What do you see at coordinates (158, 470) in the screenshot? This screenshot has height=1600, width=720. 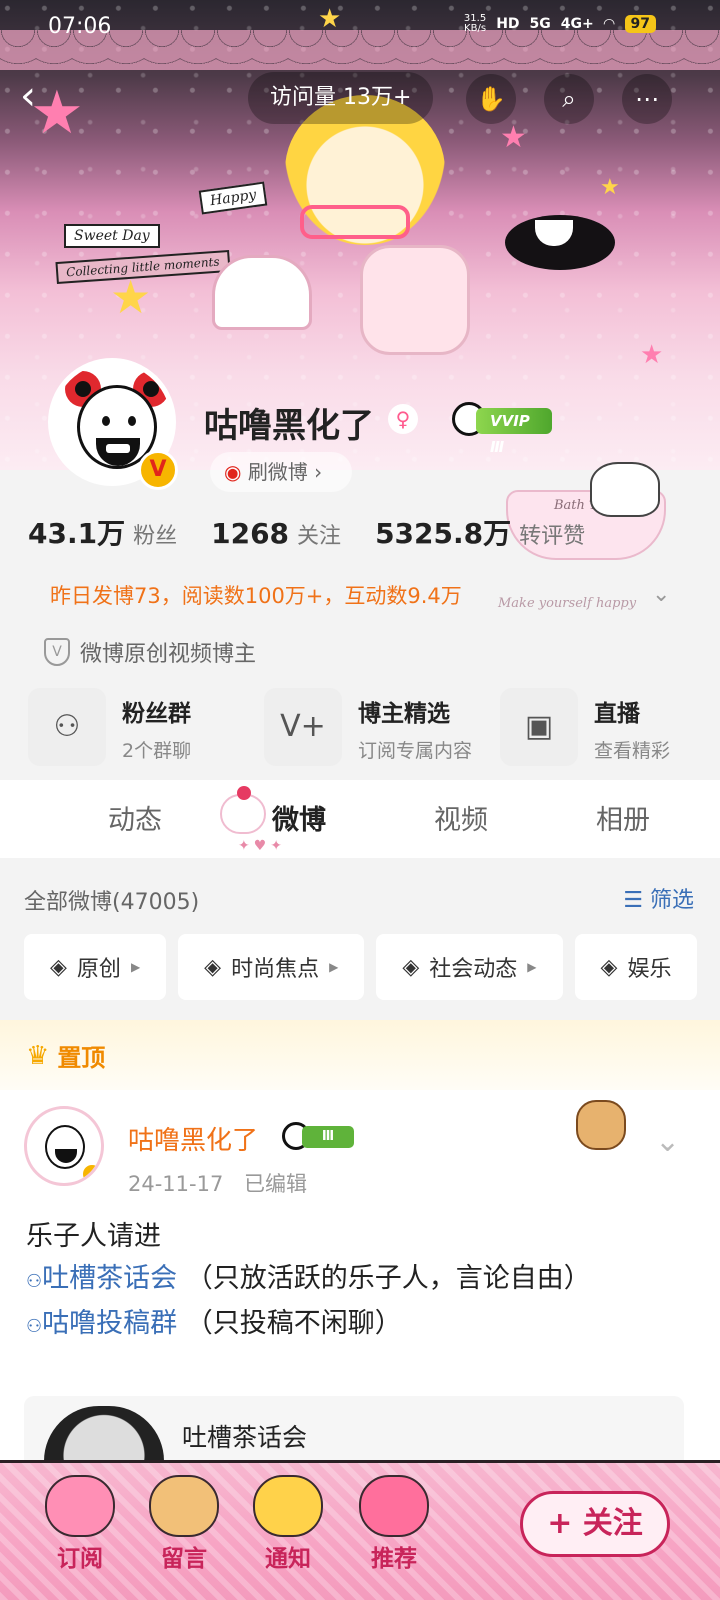 I see `verified-badge-icon: V` at bounding box center [158, 470].